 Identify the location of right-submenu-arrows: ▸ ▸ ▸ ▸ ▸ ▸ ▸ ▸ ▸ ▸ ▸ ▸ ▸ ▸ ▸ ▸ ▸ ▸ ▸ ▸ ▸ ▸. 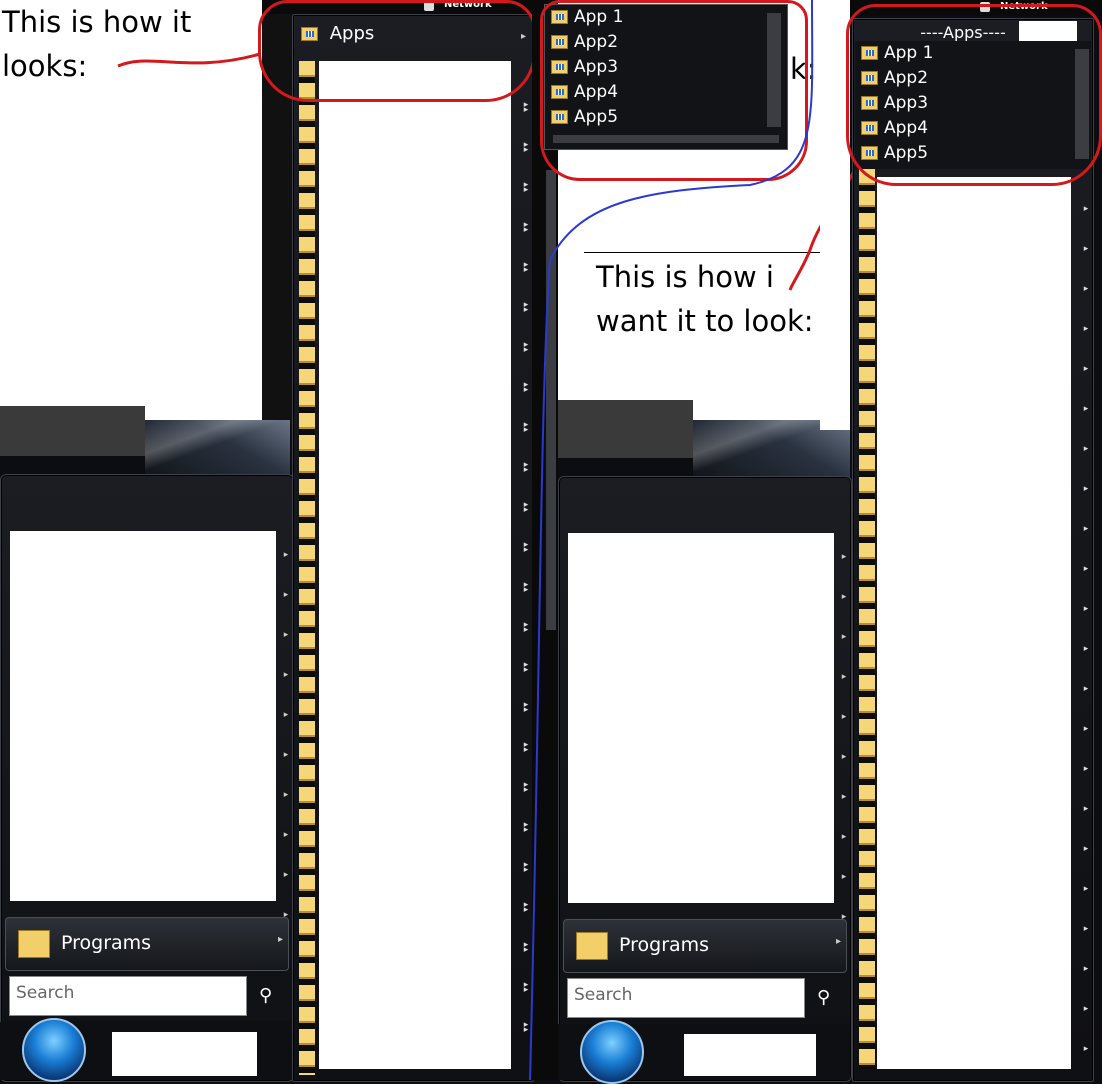
(1086, 629).